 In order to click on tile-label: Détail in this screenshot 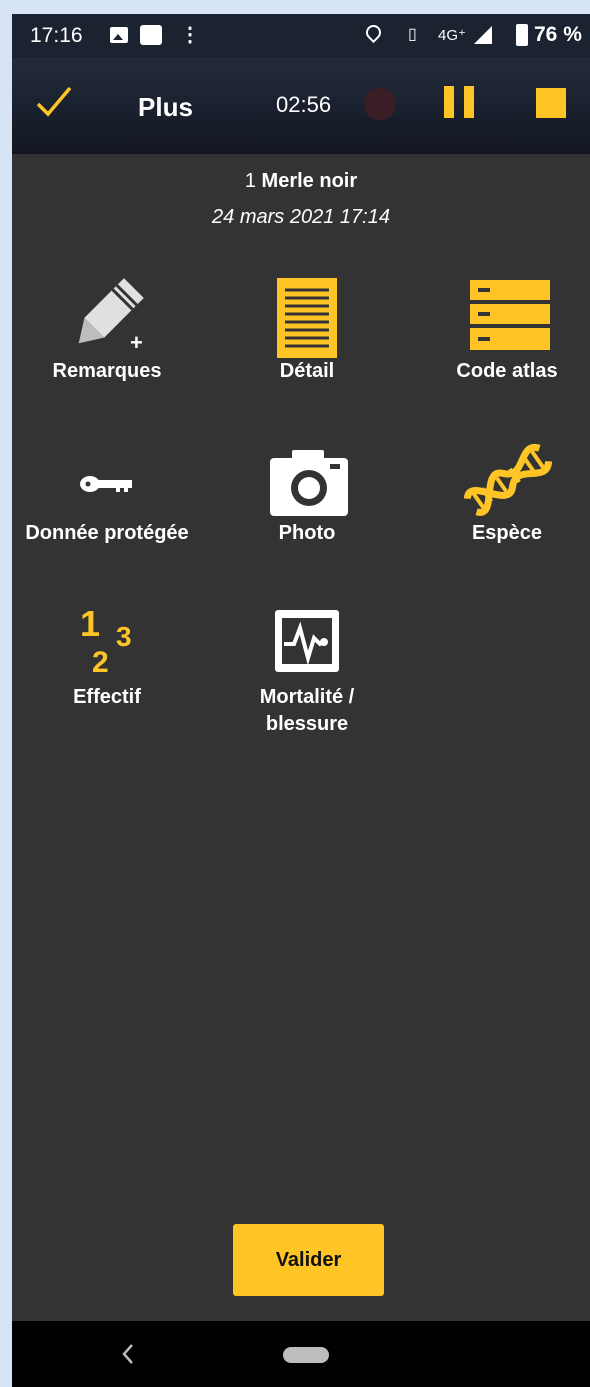, I will do `click(307, 371)`.